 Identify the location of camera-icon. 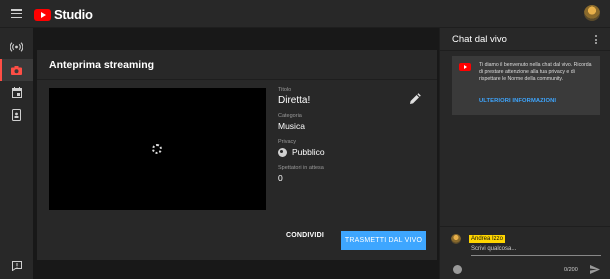
(16, 70).